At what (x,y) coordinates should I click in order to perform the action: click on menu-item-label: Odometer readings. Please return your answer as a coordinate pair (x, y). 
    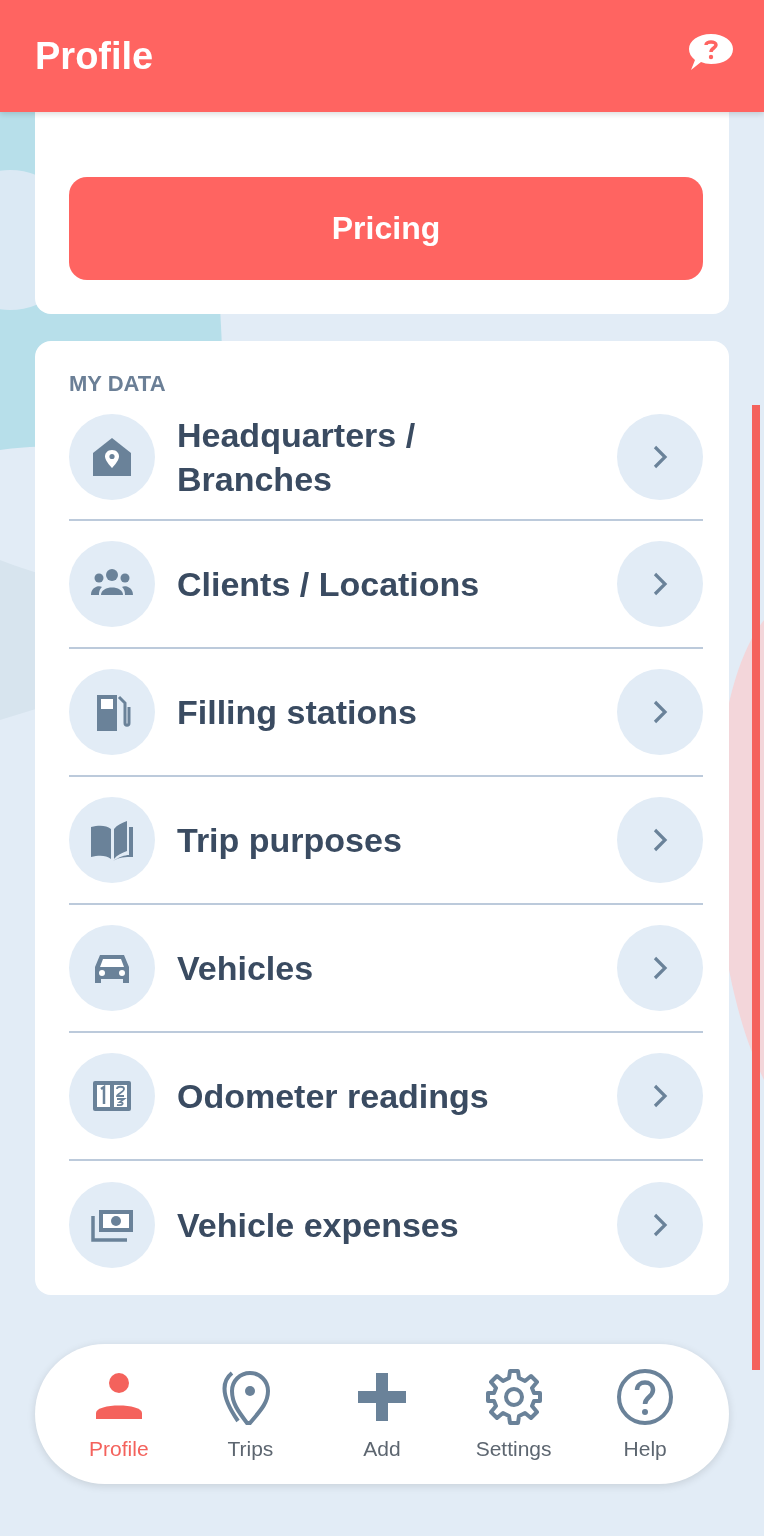
    Looking at the image, I should click on (377, 1096).